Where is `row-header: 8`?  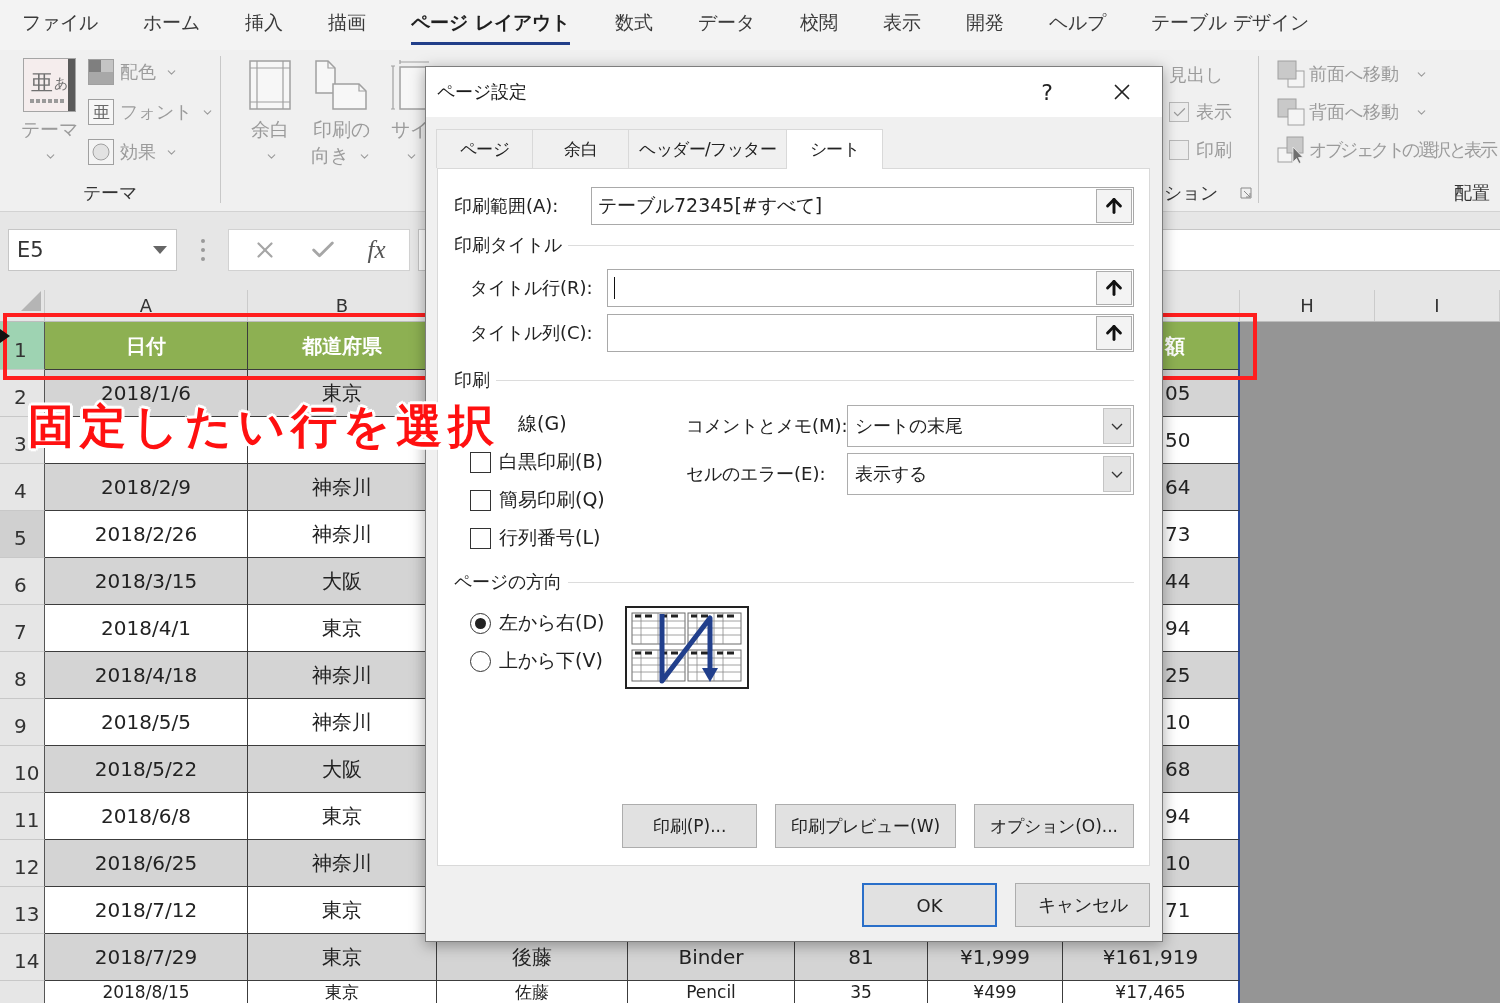 row-header: 8 is located at coordinates (22, 675).